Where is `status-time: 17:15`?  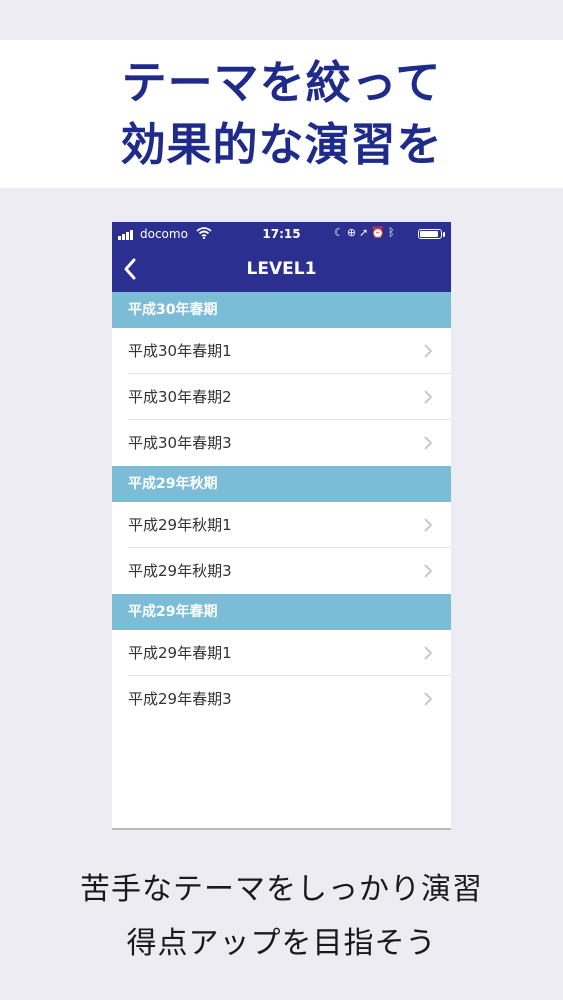
status-time: 17:15 is located at coordinates (281, 234).